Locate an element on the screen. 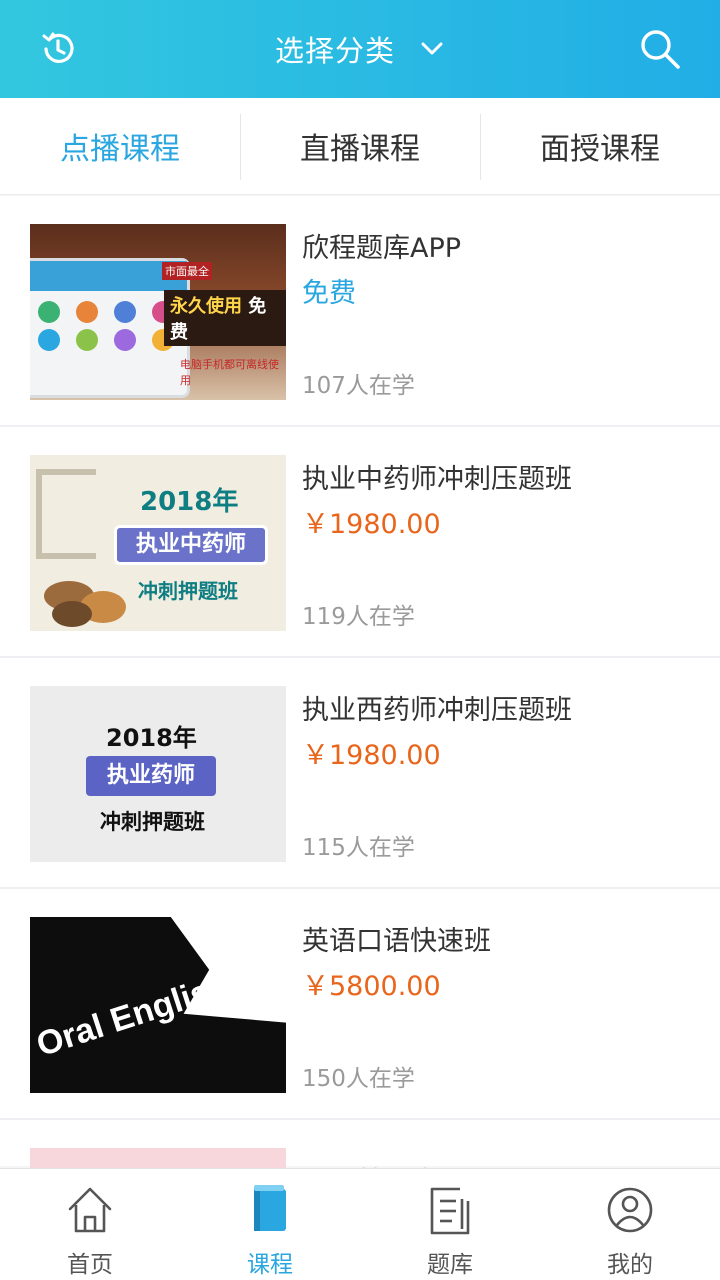 Image resolution: width=720 pixels, height=1280 pixels. nav-question-bank: 题库 is located at coordinates (450, 1224).